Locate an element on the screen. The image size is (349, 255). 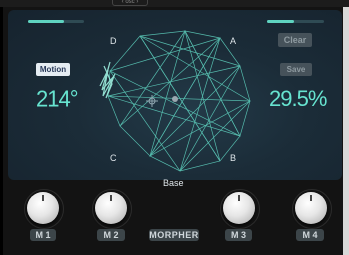
left-level-meter is located at coordinates (56, 21).